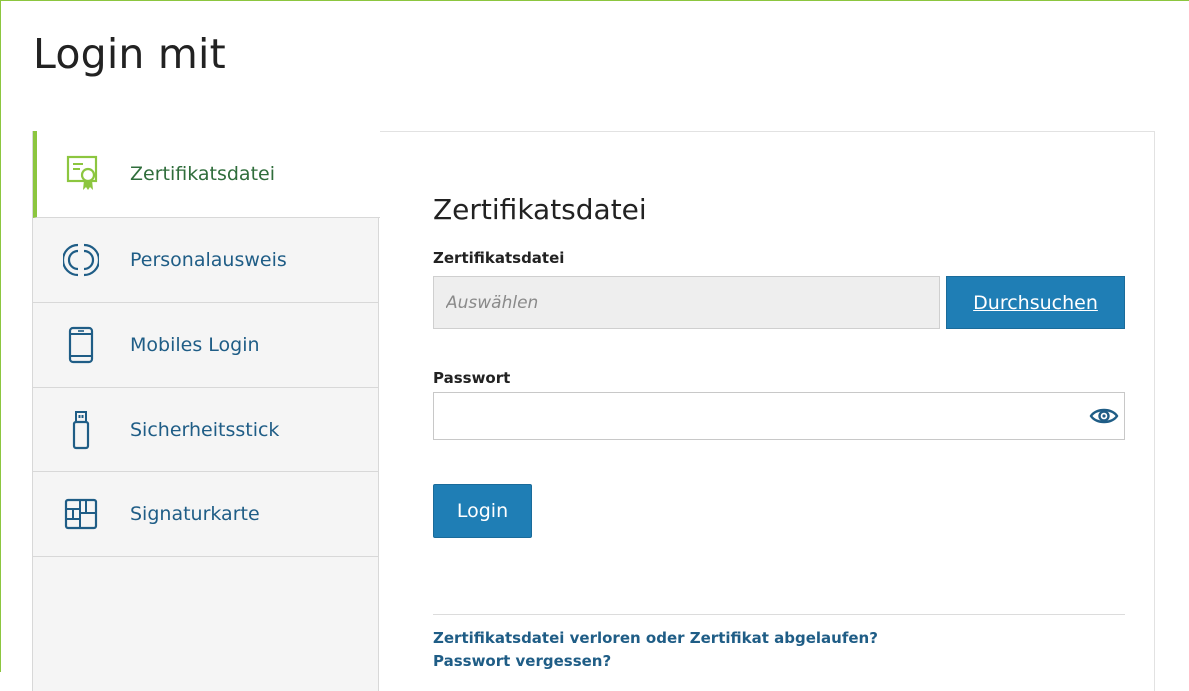 The width and height of the screenshot is (1189, 691). I want to click on tab-label: Sicherheitsstick, so click(205, 429).